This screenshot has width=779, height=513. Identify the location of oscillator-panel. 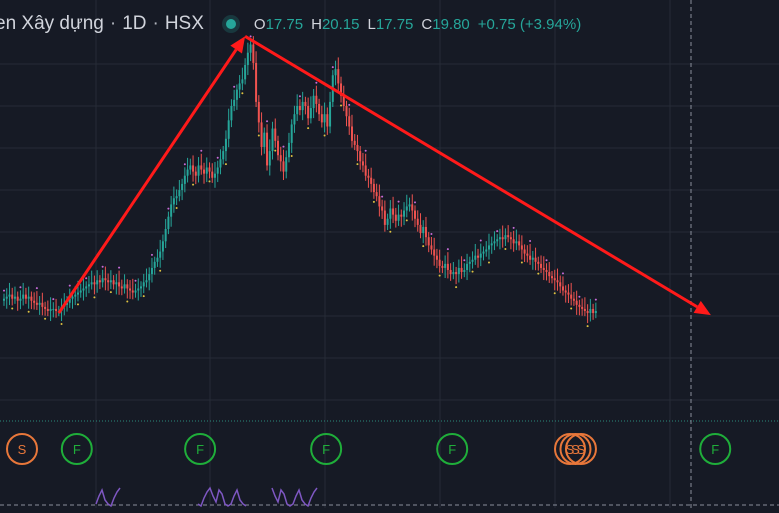
(206, 497).